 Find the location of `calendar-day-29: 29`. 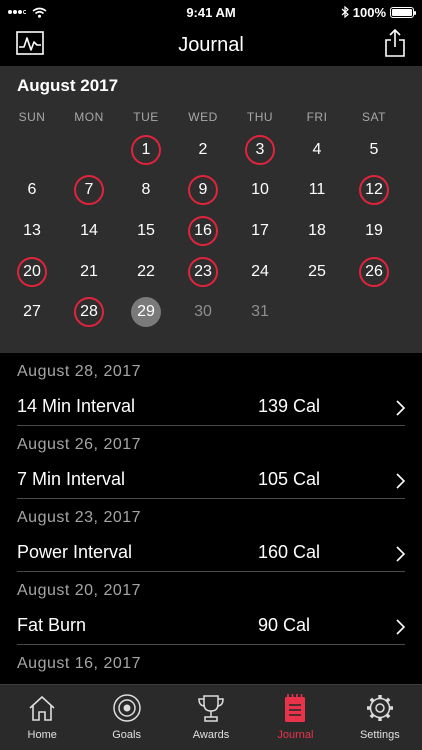

calendar-day-29: 29 is located at coordinates (146, 312).